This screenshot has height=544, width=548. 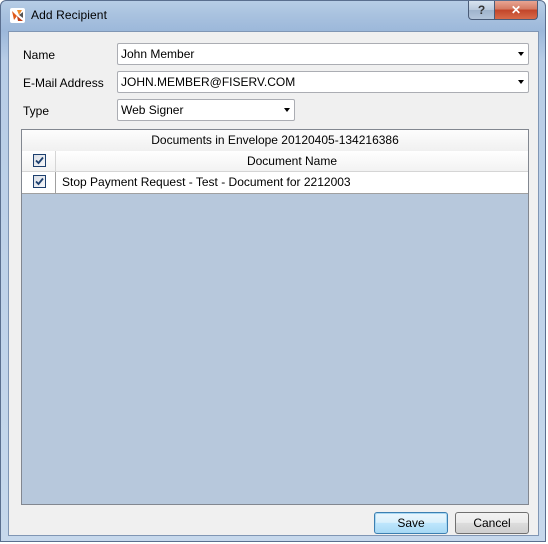 I want to click on name-combobox: John Member, so click(x=323, y=54).